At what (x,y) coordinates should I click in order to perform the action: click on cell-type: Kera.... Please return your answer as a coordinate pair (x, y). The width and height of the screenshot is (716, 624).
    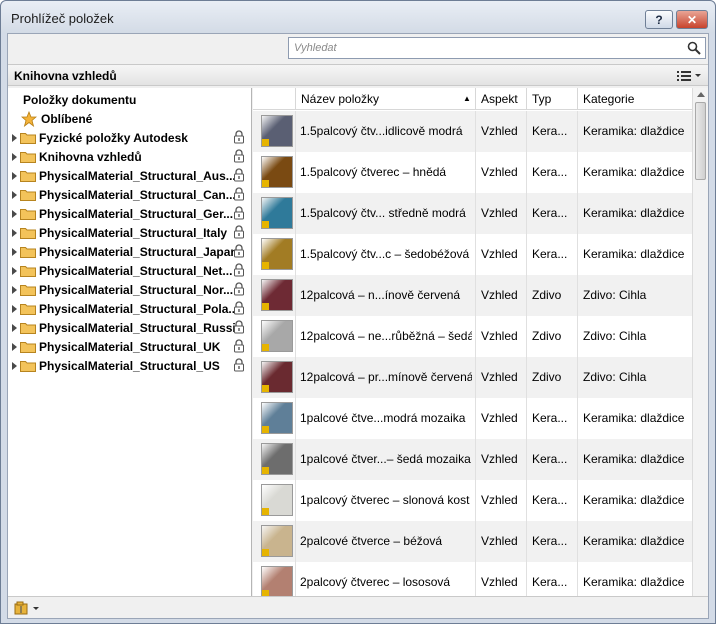
    Looking at the image, I should click on (550, 459).